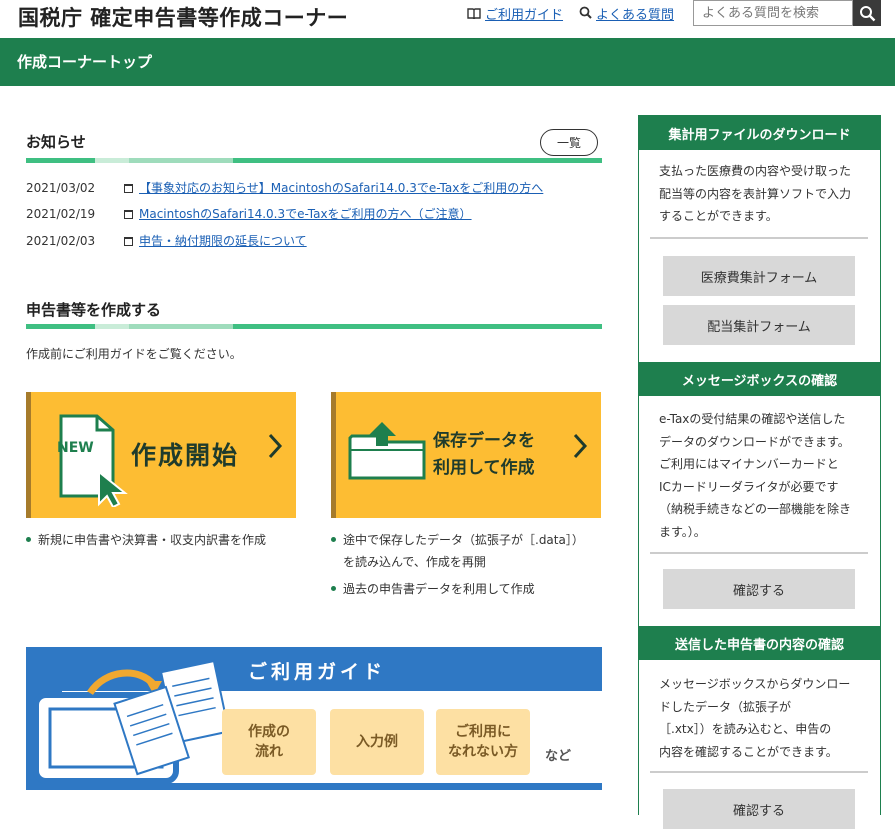 The width and height of the screenshot is (895, 829). I want to click on sent-header: 送信した申告書の内容の確認, so click(759, 643).